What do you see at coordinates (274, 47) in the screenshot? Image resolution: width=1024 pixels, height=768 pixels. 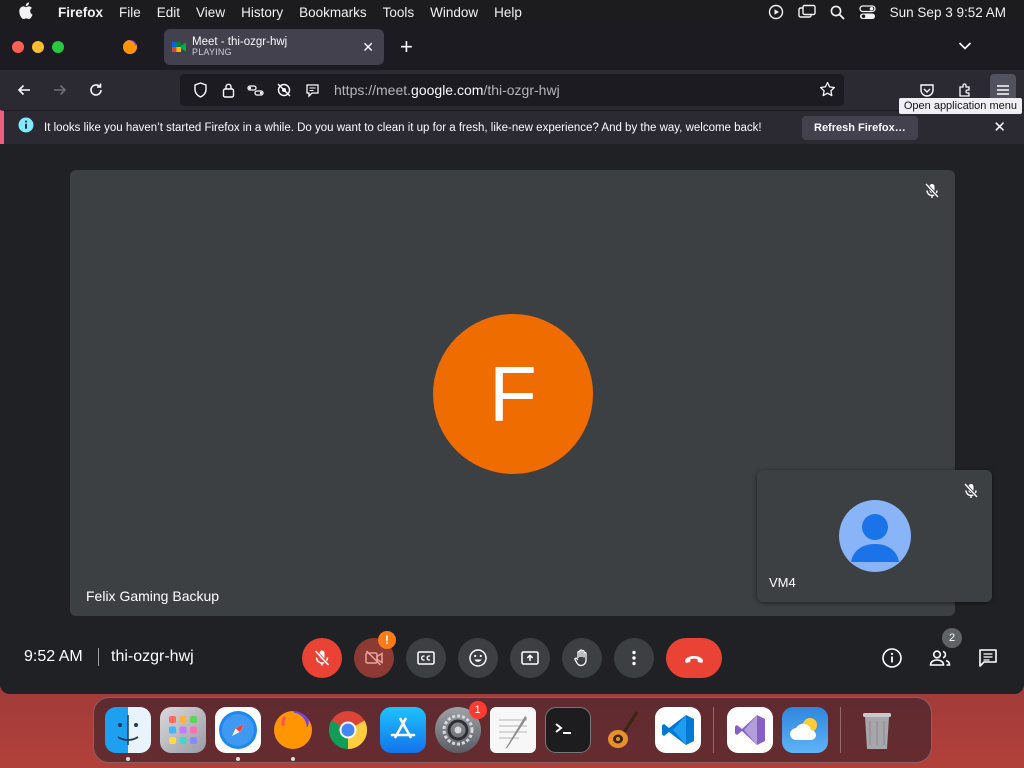 I see `tab-meet: Meet - thi-ozgr-hwj PLAYING ✕` at bounding box center [274, 47].